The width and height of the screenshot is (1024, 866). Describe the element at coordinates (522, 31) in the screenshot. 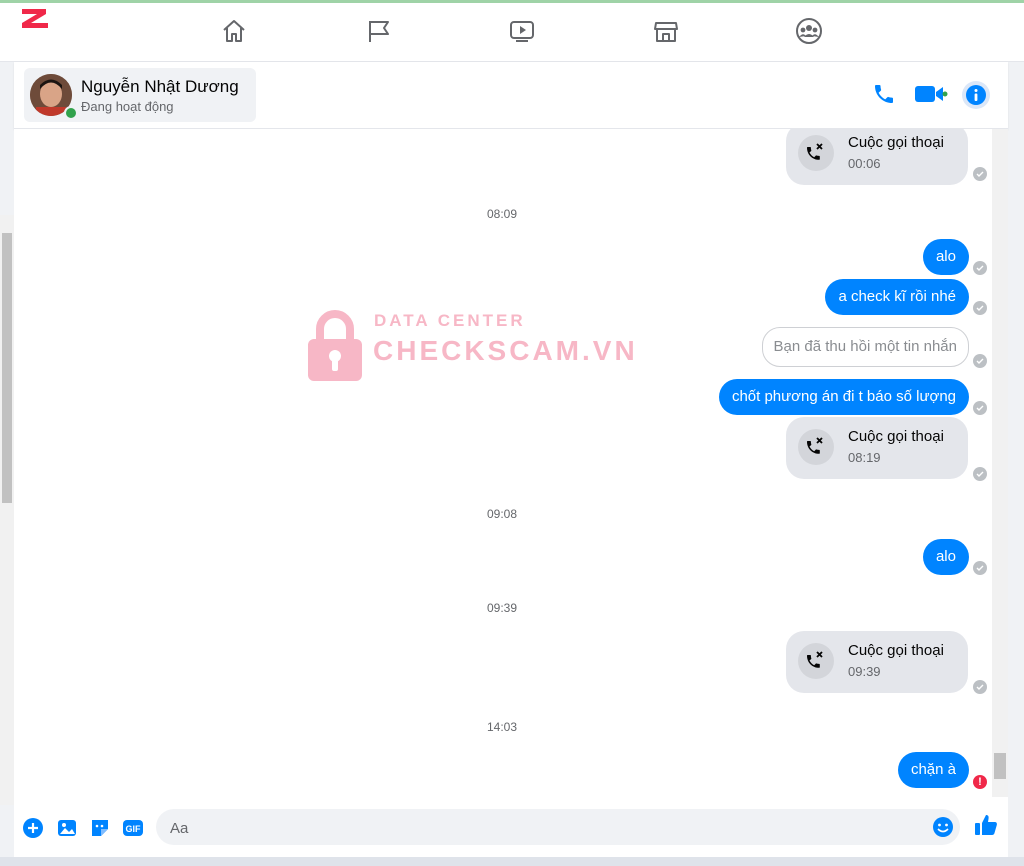

I see `video-play-icon` at that location.